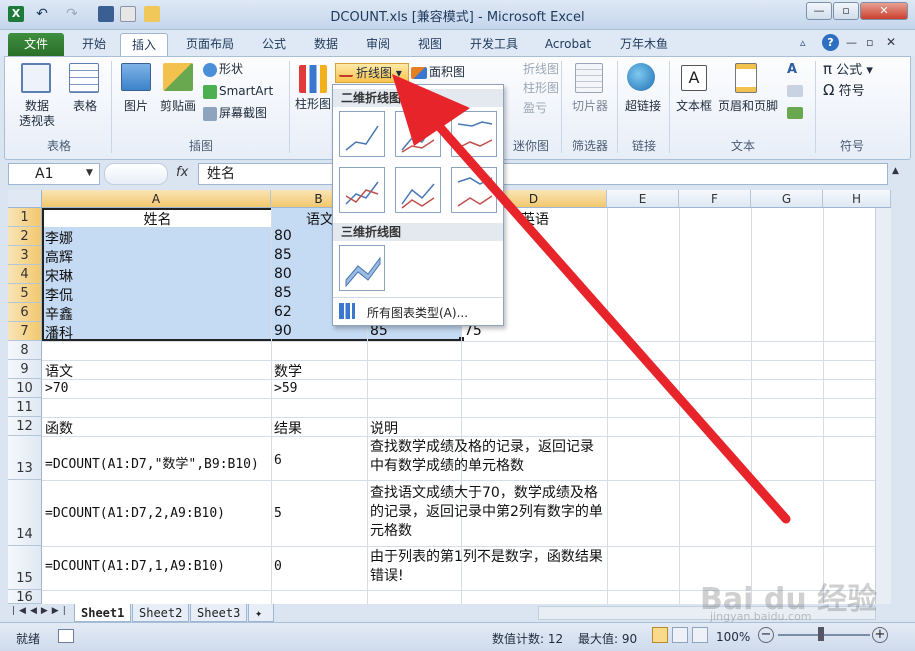 This screenshot has width=915, height=651. I want to click on cell-a14: =DCOUNT(A1:D7,2,A9:B10), so click(156, 513).